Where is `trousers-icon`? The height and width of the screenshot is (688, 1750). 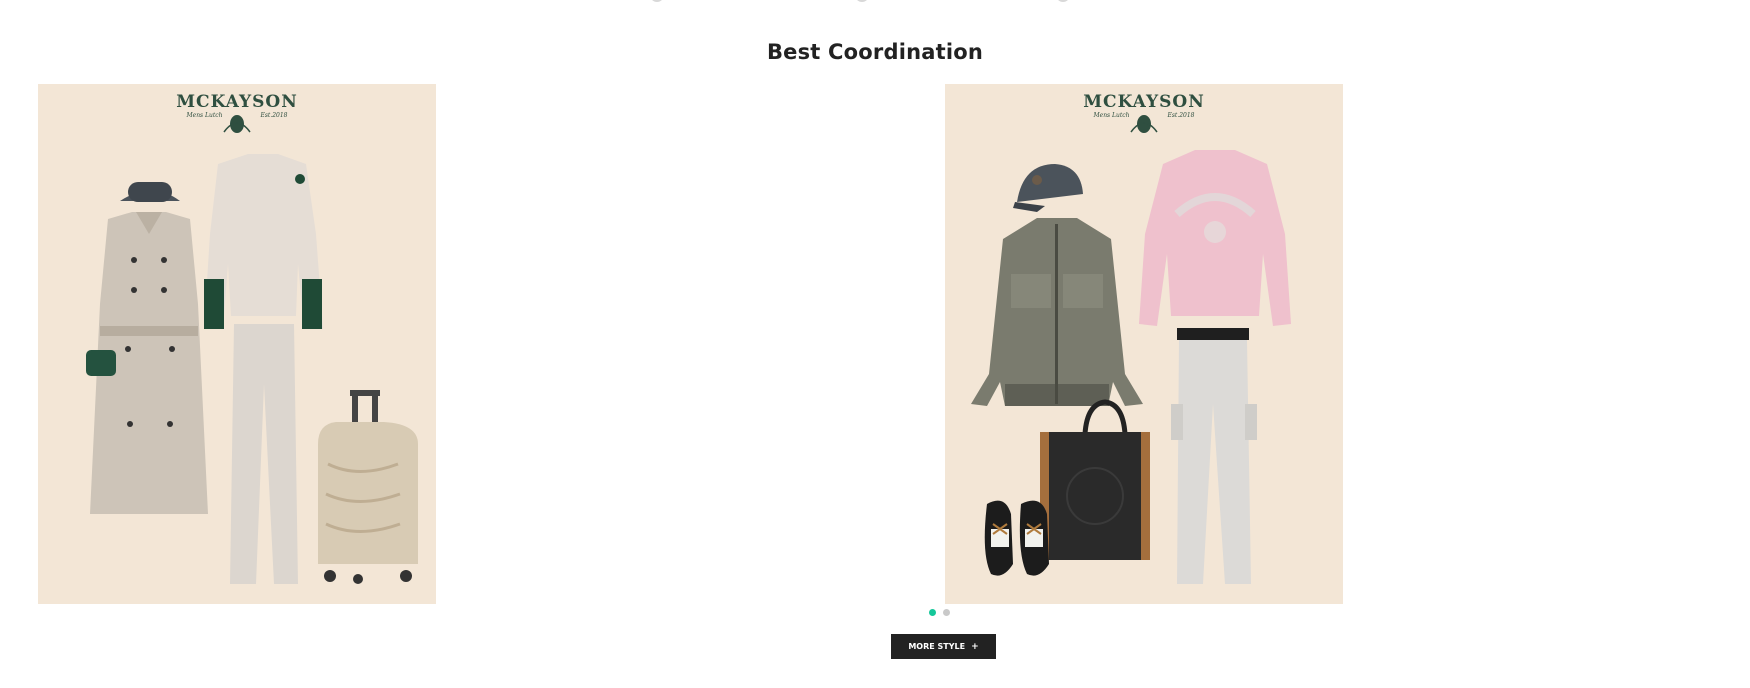 trousers-icon is located at coordinates (264, 454).